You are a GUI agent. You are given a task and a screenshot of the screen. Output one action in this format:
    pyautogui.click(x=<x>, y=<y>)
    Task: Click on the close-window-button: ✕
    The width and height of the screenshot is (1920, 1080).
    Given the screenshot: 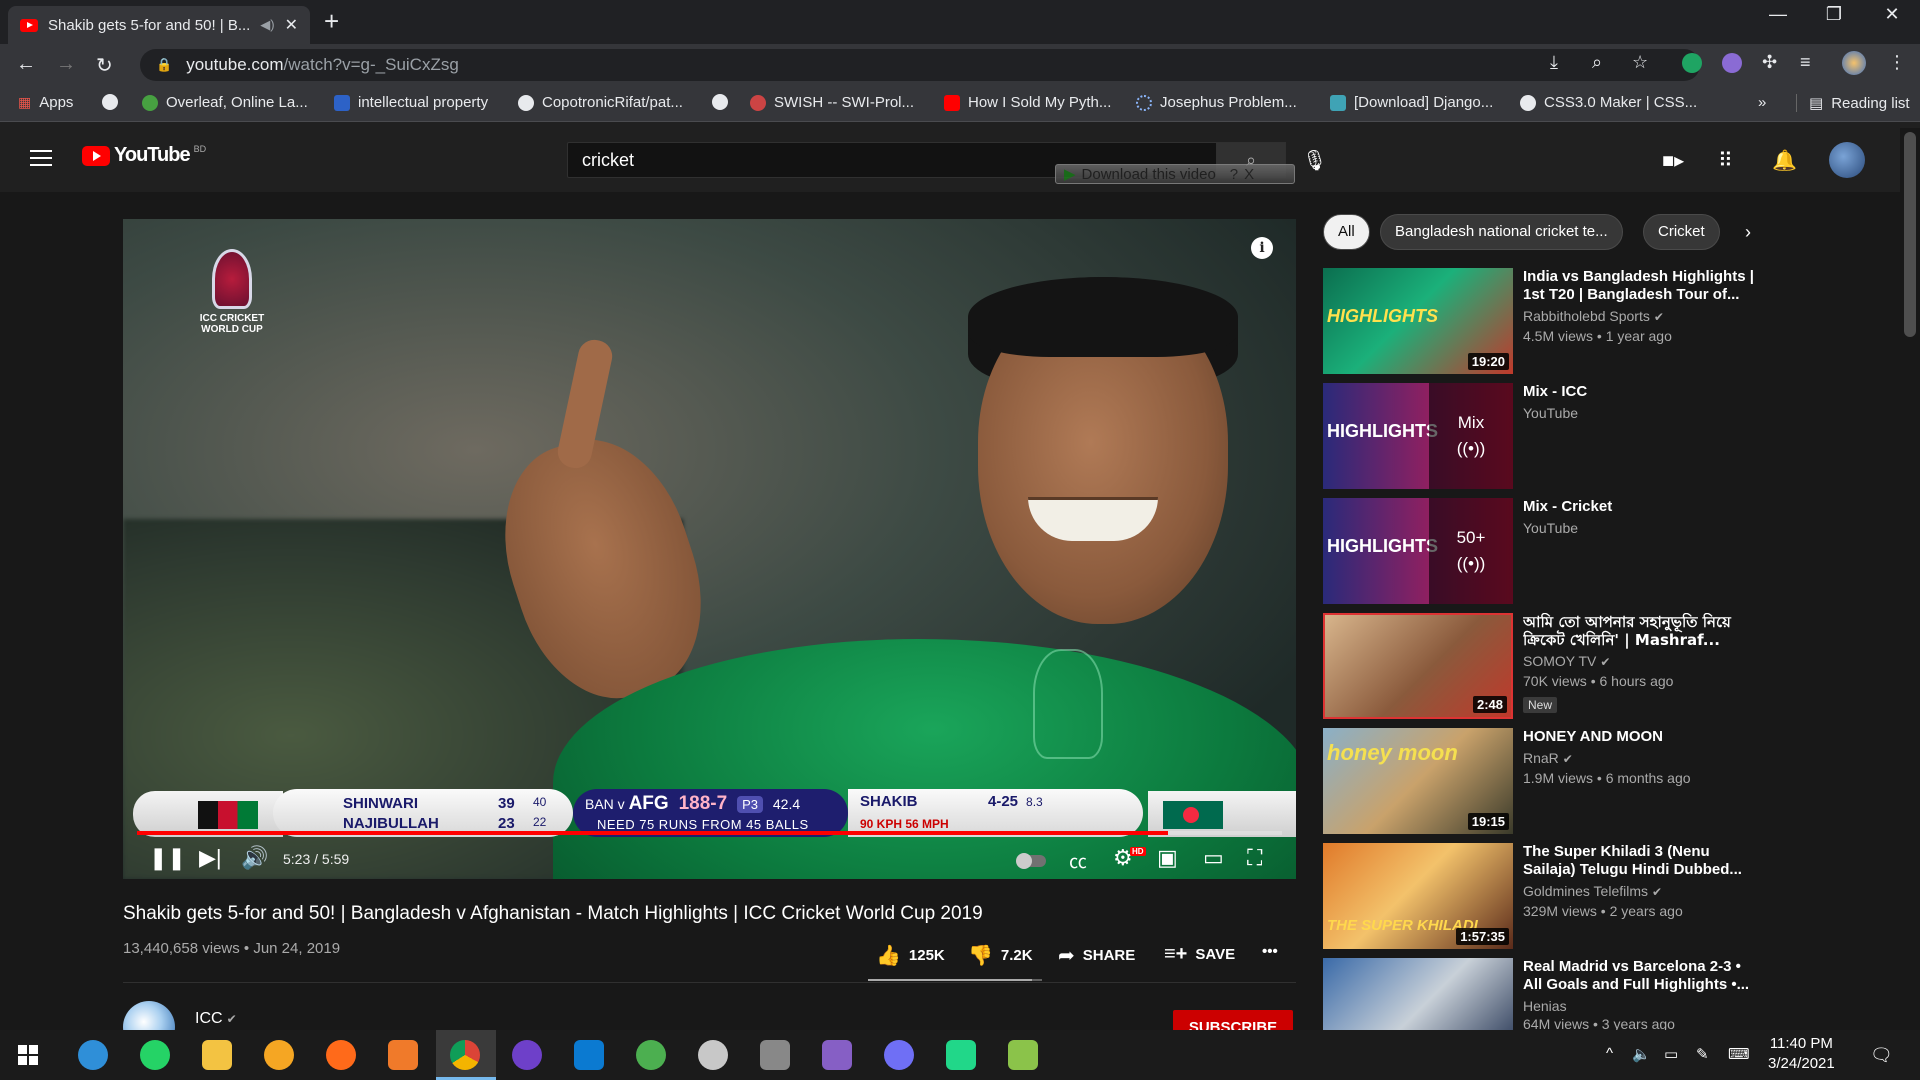 What is the action you would take?
    pyautogui.click(x=1892, y=14)
    